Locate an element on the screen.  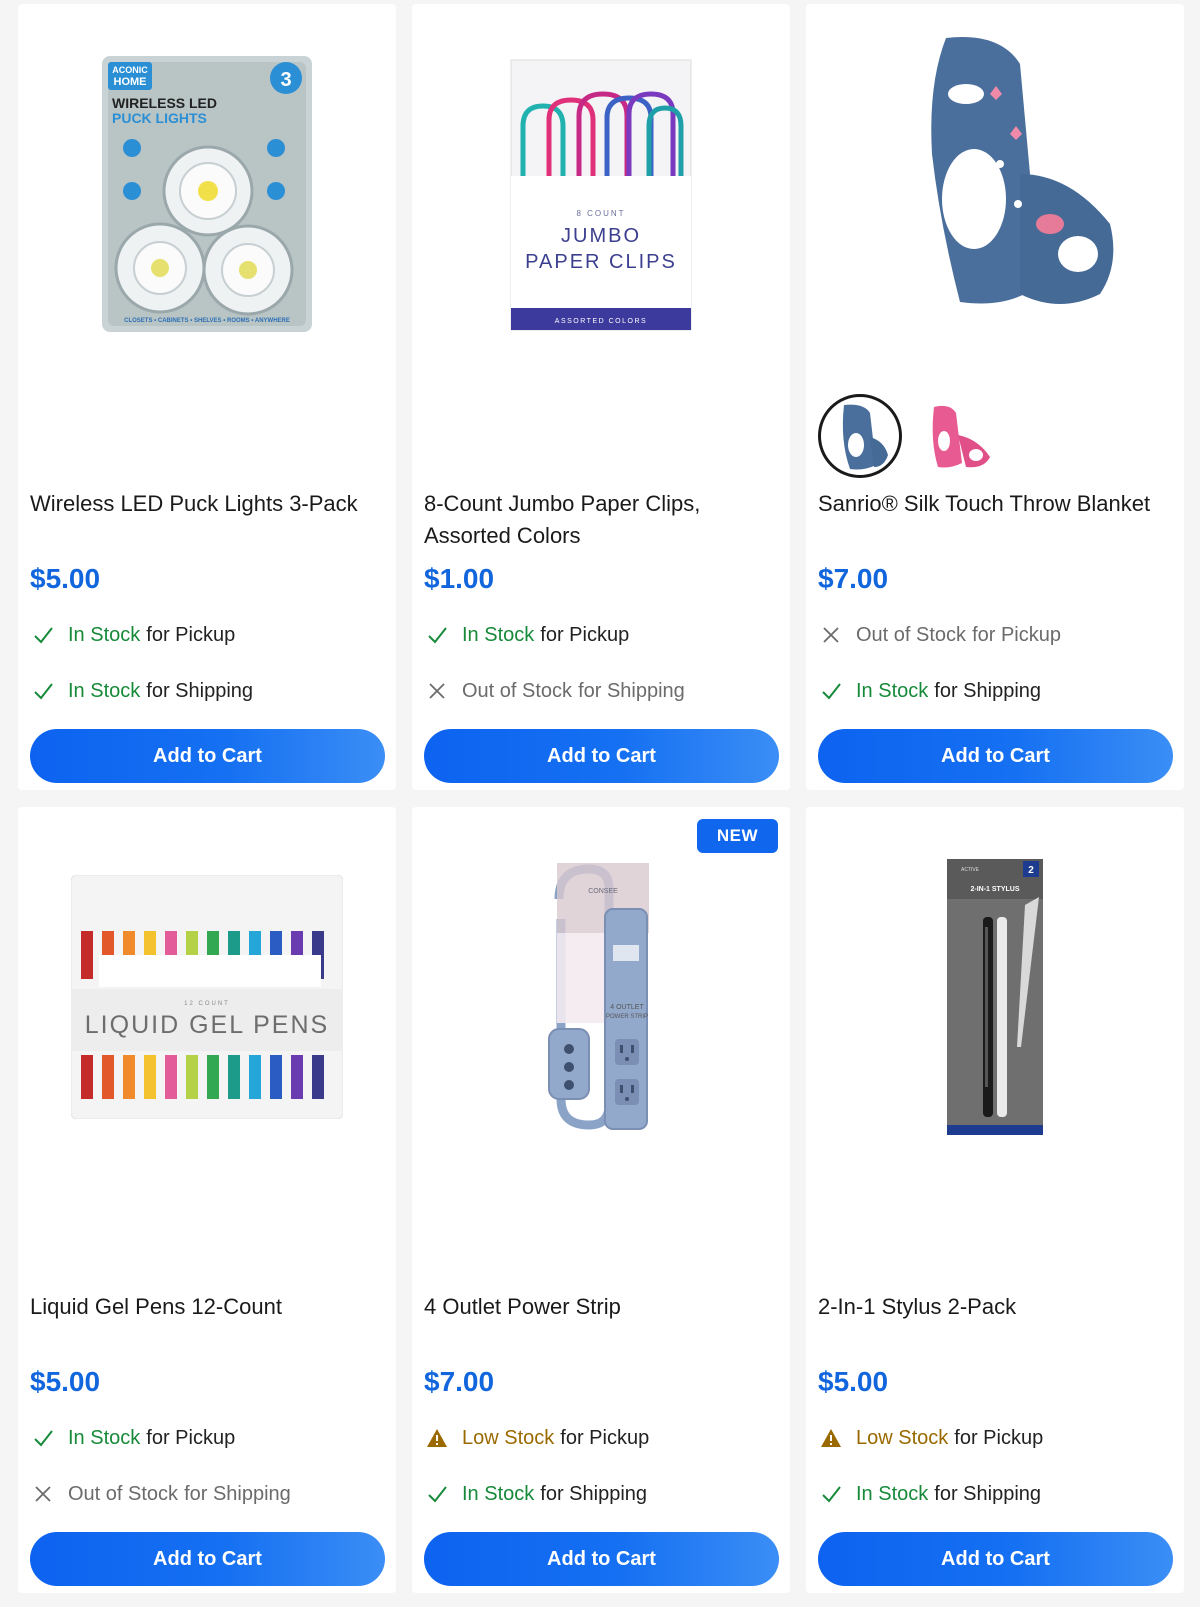
svg-text: ACONIC is located at coordinates (130, 70).